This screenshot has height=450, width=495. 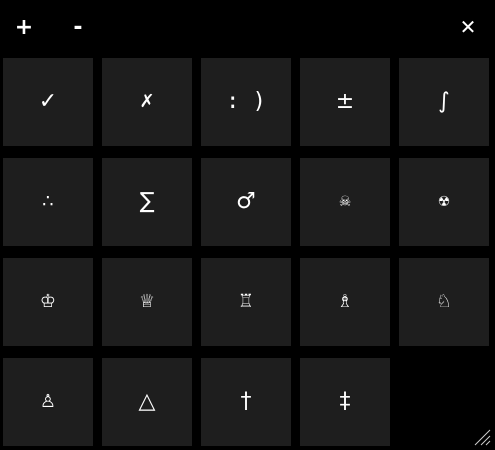 I want to click on chess-rook-icon: ♖, so click(x=246, y=301).